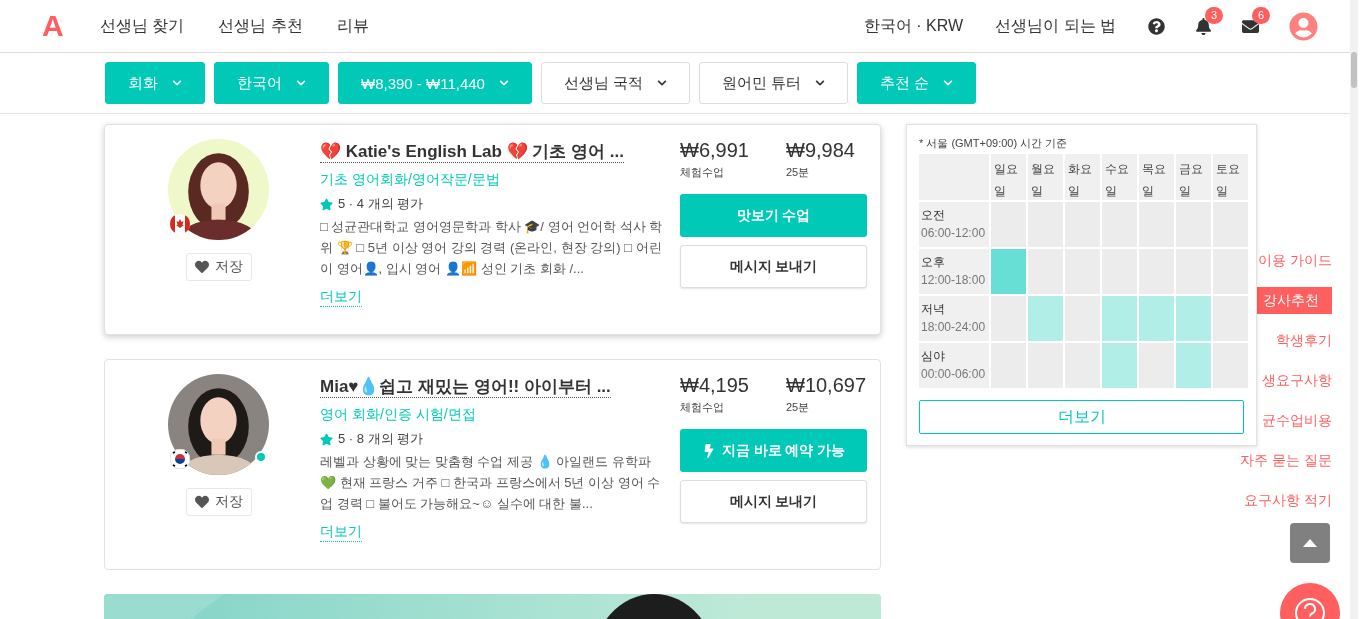 Image resolution: width=1366 pixels, height=619 pixels. Describe the element at coordinates (1081, 417) in the screenshot. I see `more-button: 더보기` at that location.